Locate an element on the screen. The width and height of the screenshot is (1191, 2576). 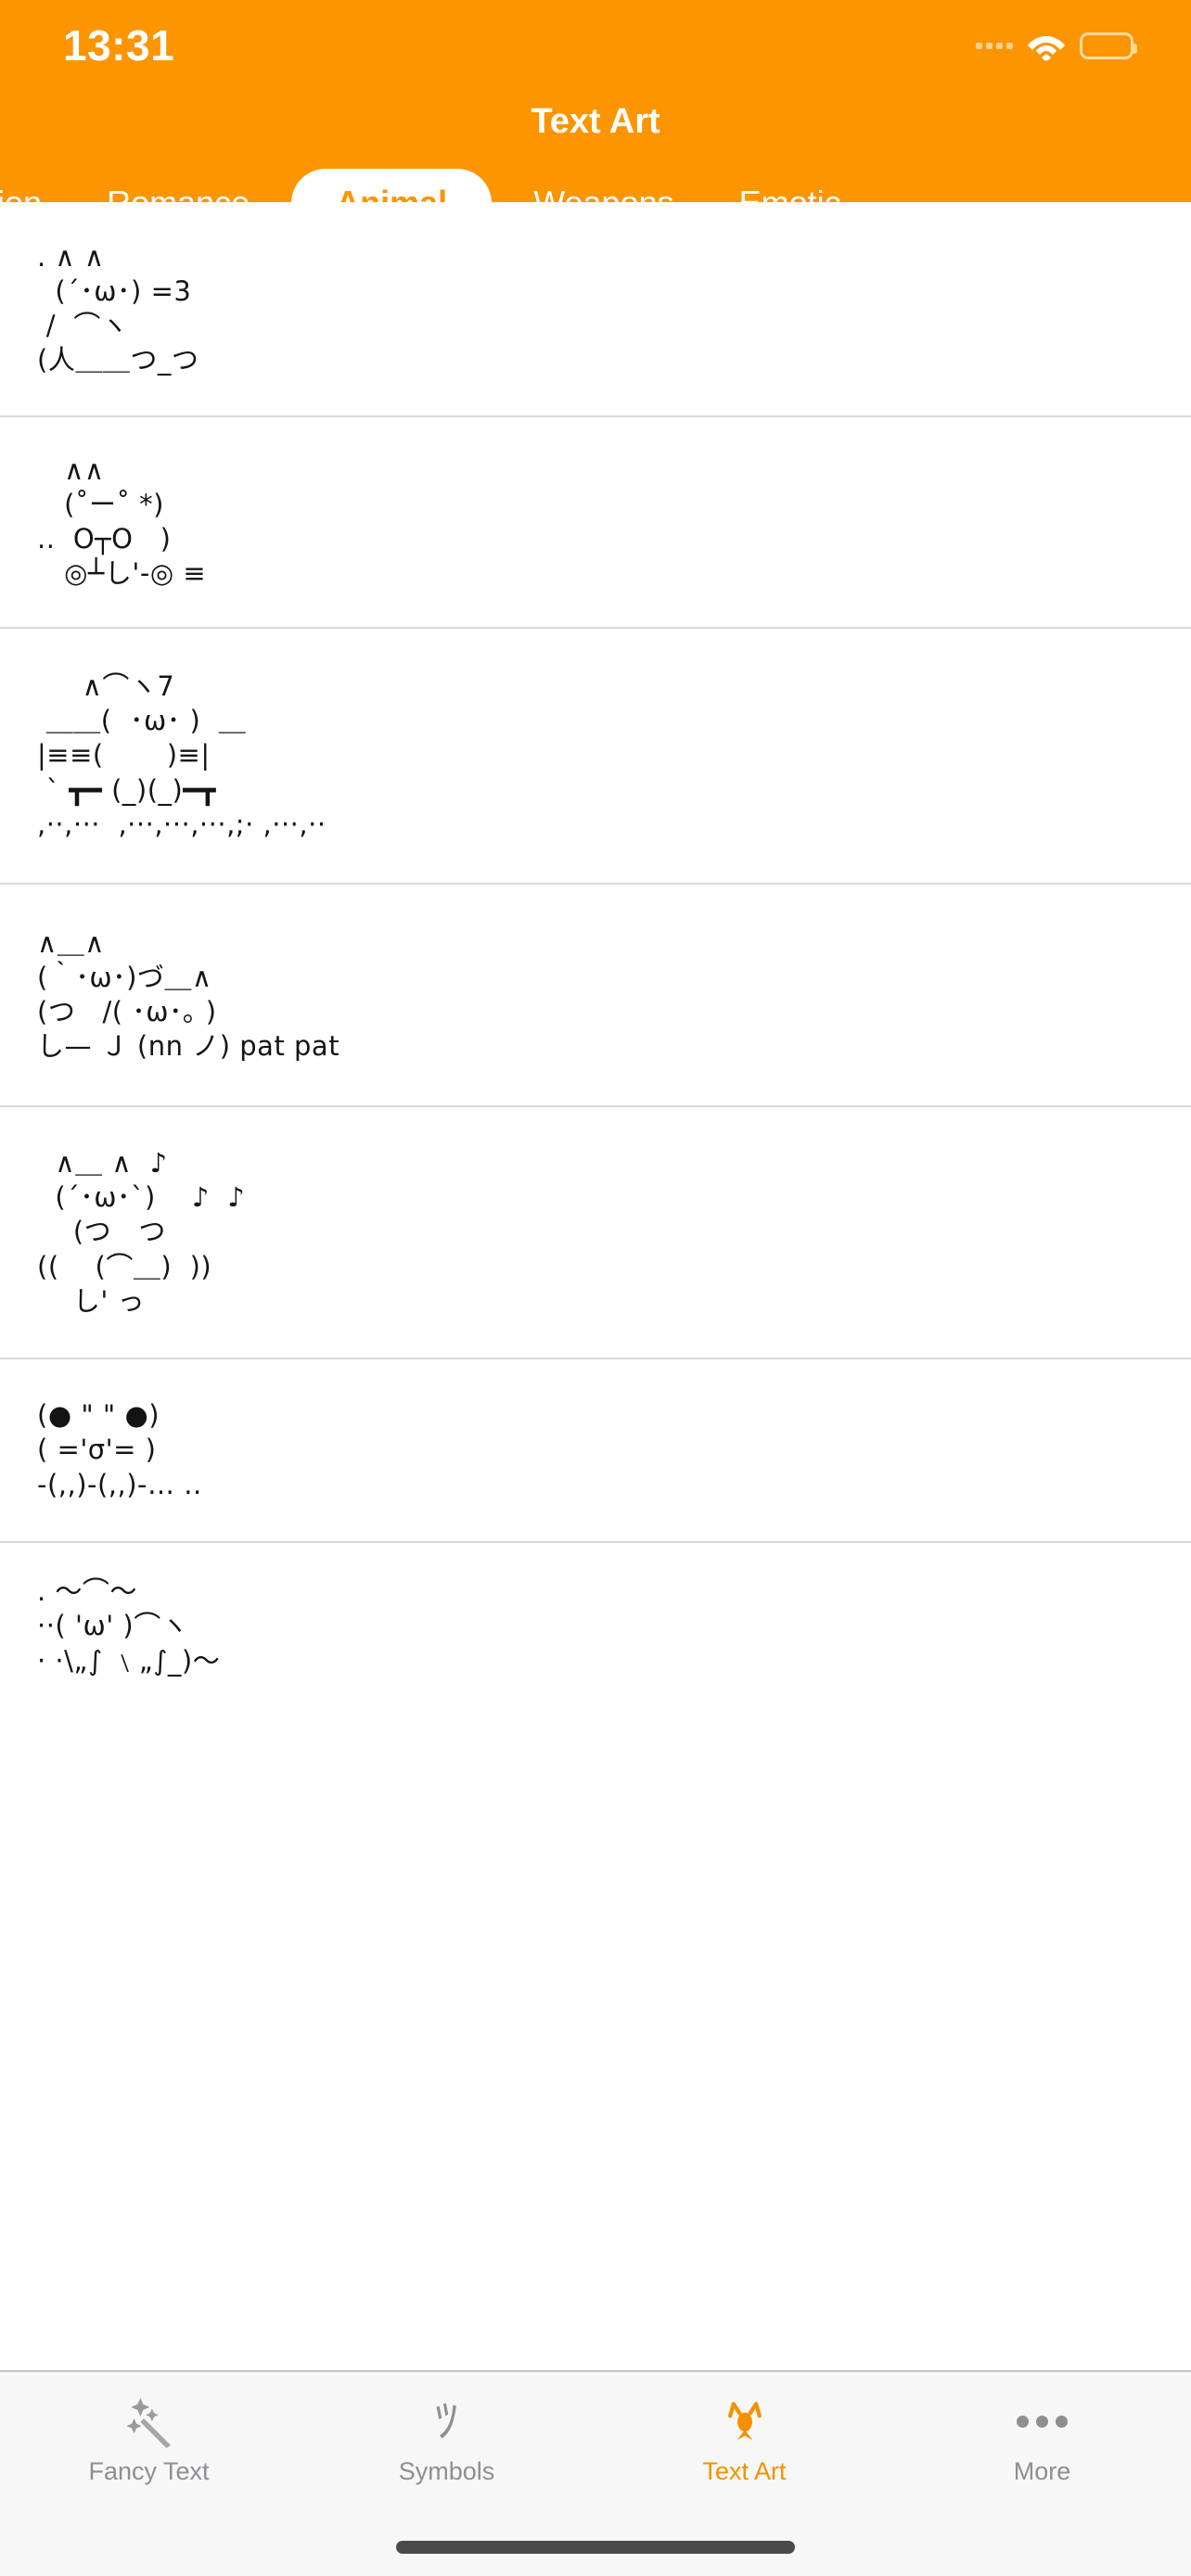
list-item: ∧＿ ∧ ♪ (´･ω･`) ♪ ♪ (つ つ (( (⌒＿) )) し' っ is located at coordinates (595, 1233).